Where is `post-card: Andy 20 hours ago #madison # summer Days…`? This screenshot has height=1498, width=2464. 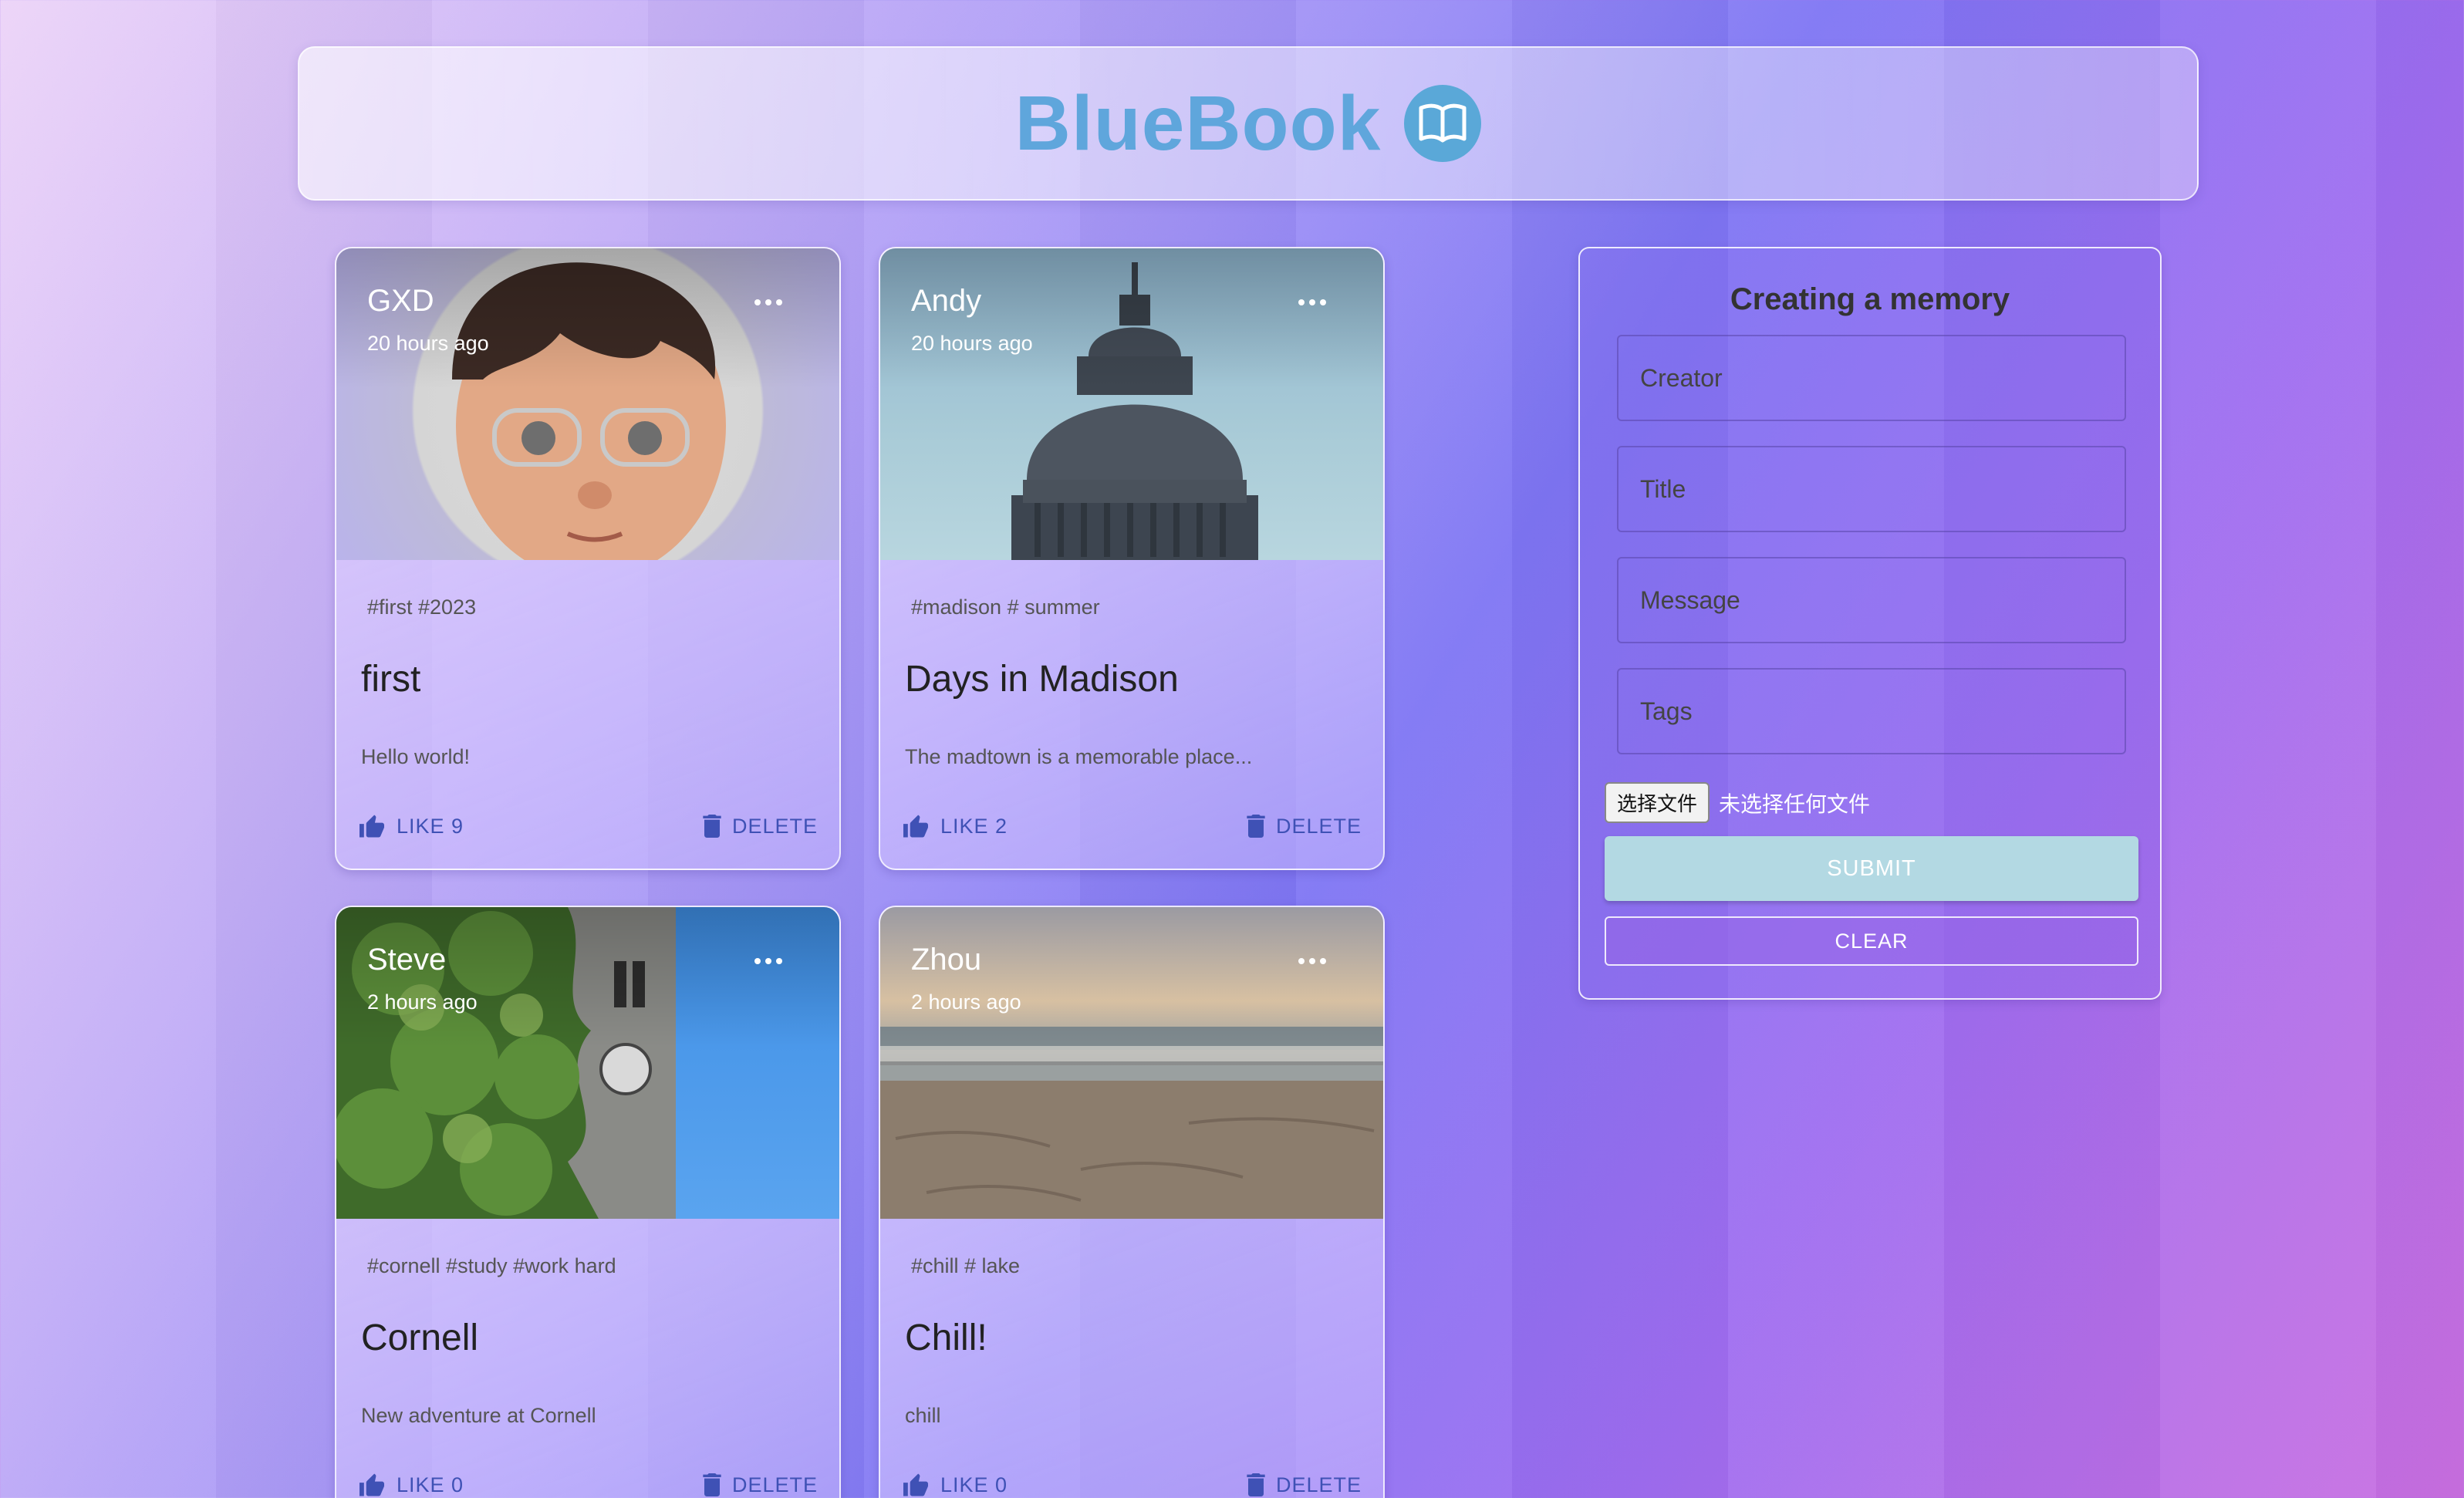
post-card: Andy 20 hours ago #madison # summer Days… is located at coordinates (1132, 558).